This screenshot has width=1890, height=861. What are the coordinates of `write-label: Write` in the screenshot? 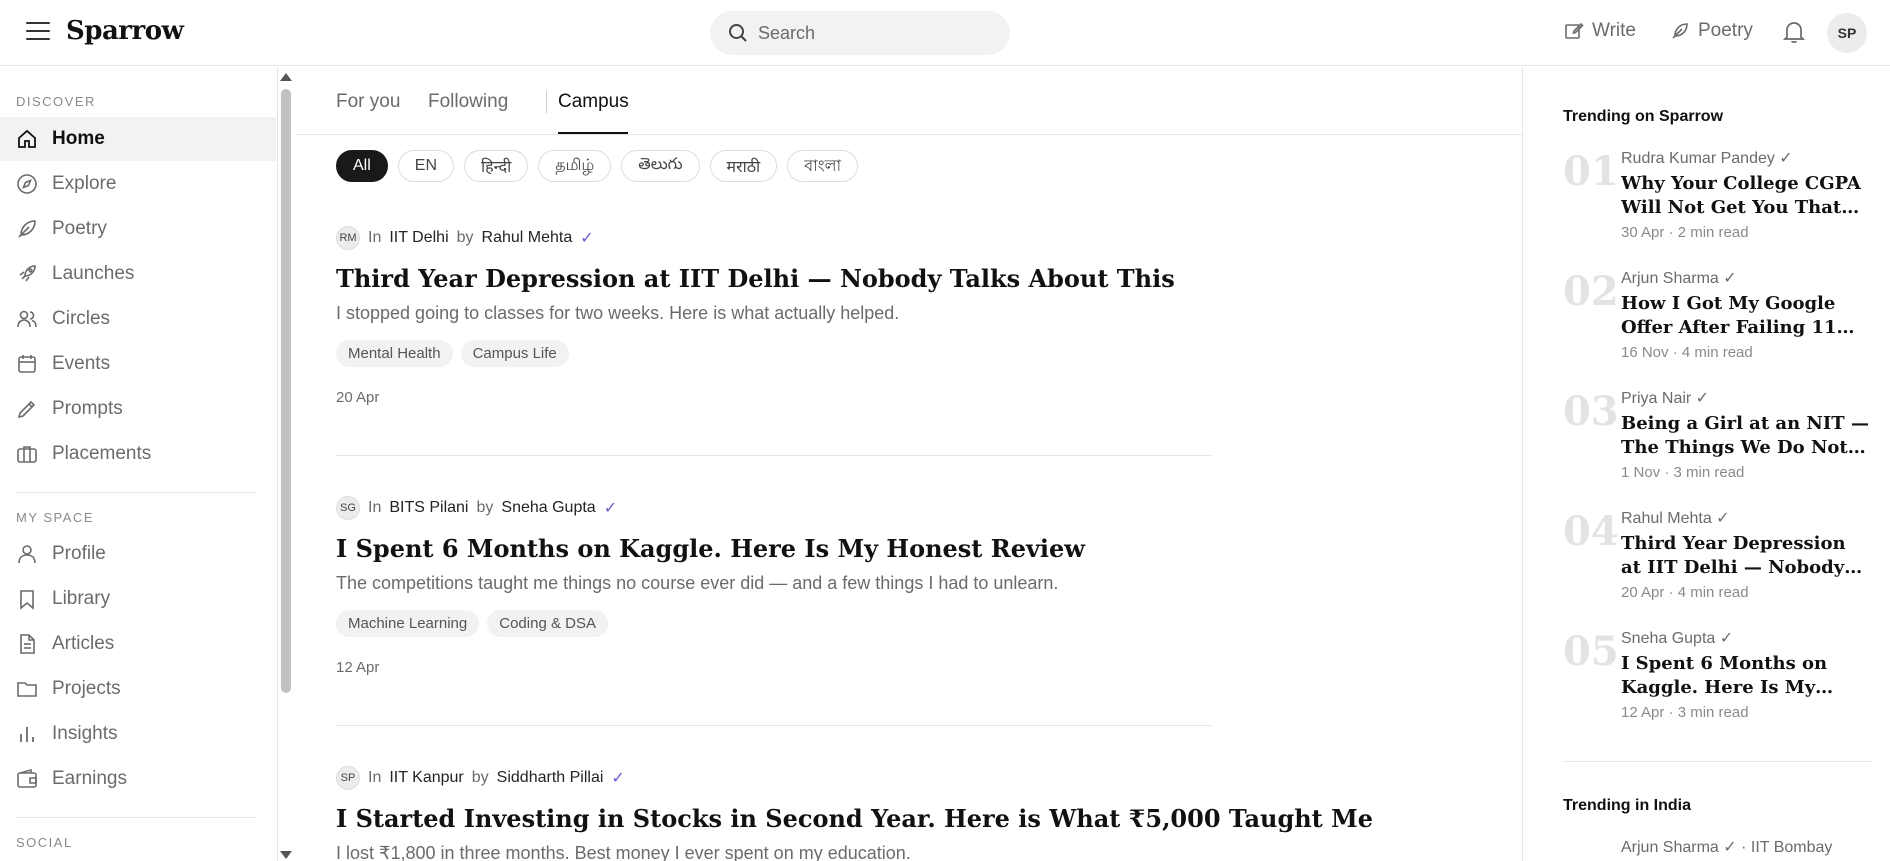 It's located at (1614, 30).